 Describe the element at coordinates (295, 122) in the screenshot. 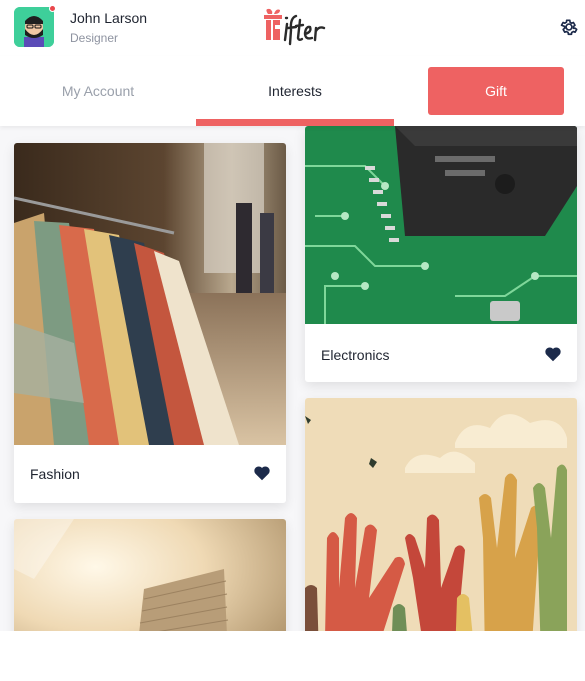

I see `active-tab-indicator` at that location.